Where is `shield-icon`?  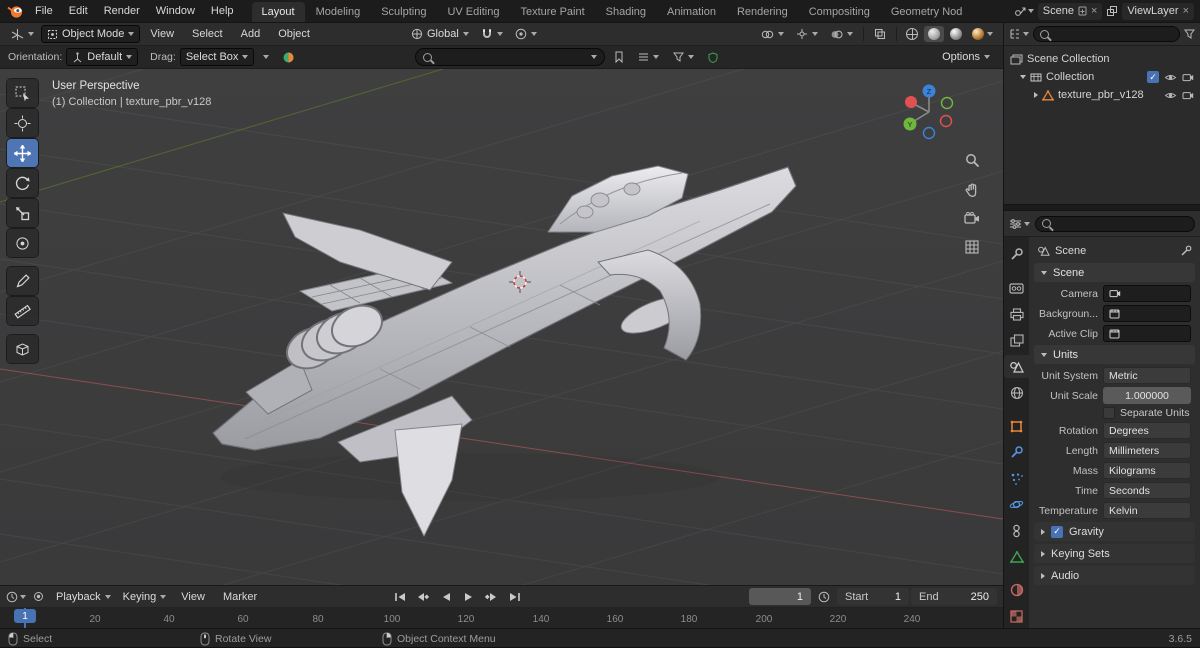 shield-icon is located at coordinates (713, 57).